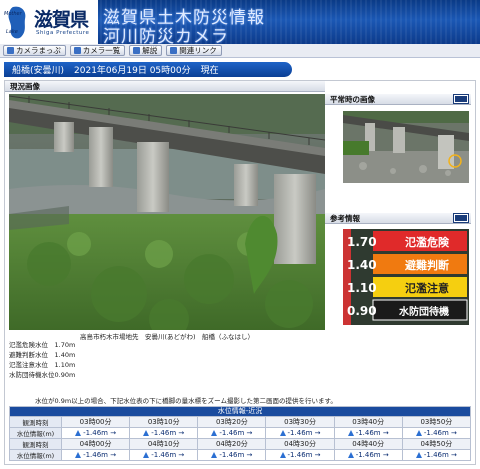 The height and width of the screenshot is (469, 480). Describe the element at coordinates (398, 218) in the screenshot. I see `reference-info-heading: 参考情報` at that location.